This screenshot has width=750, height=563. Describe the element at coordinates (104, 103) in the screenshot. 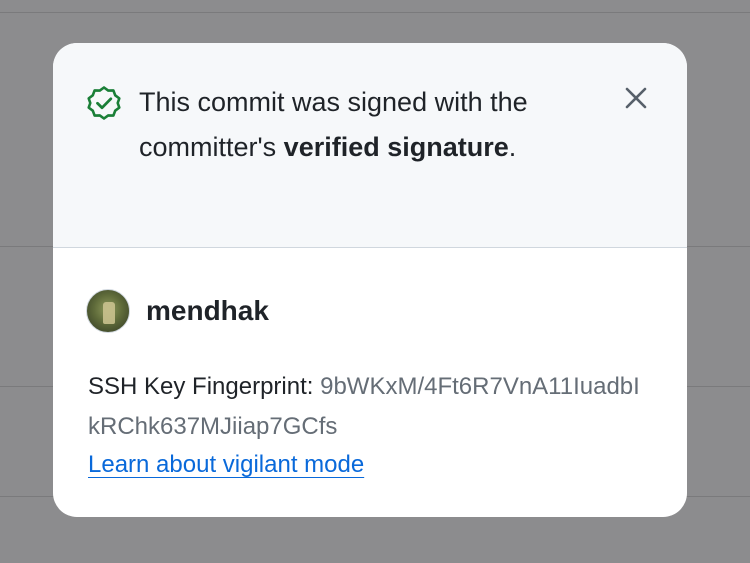

I see `verified-check-icon` at that location.